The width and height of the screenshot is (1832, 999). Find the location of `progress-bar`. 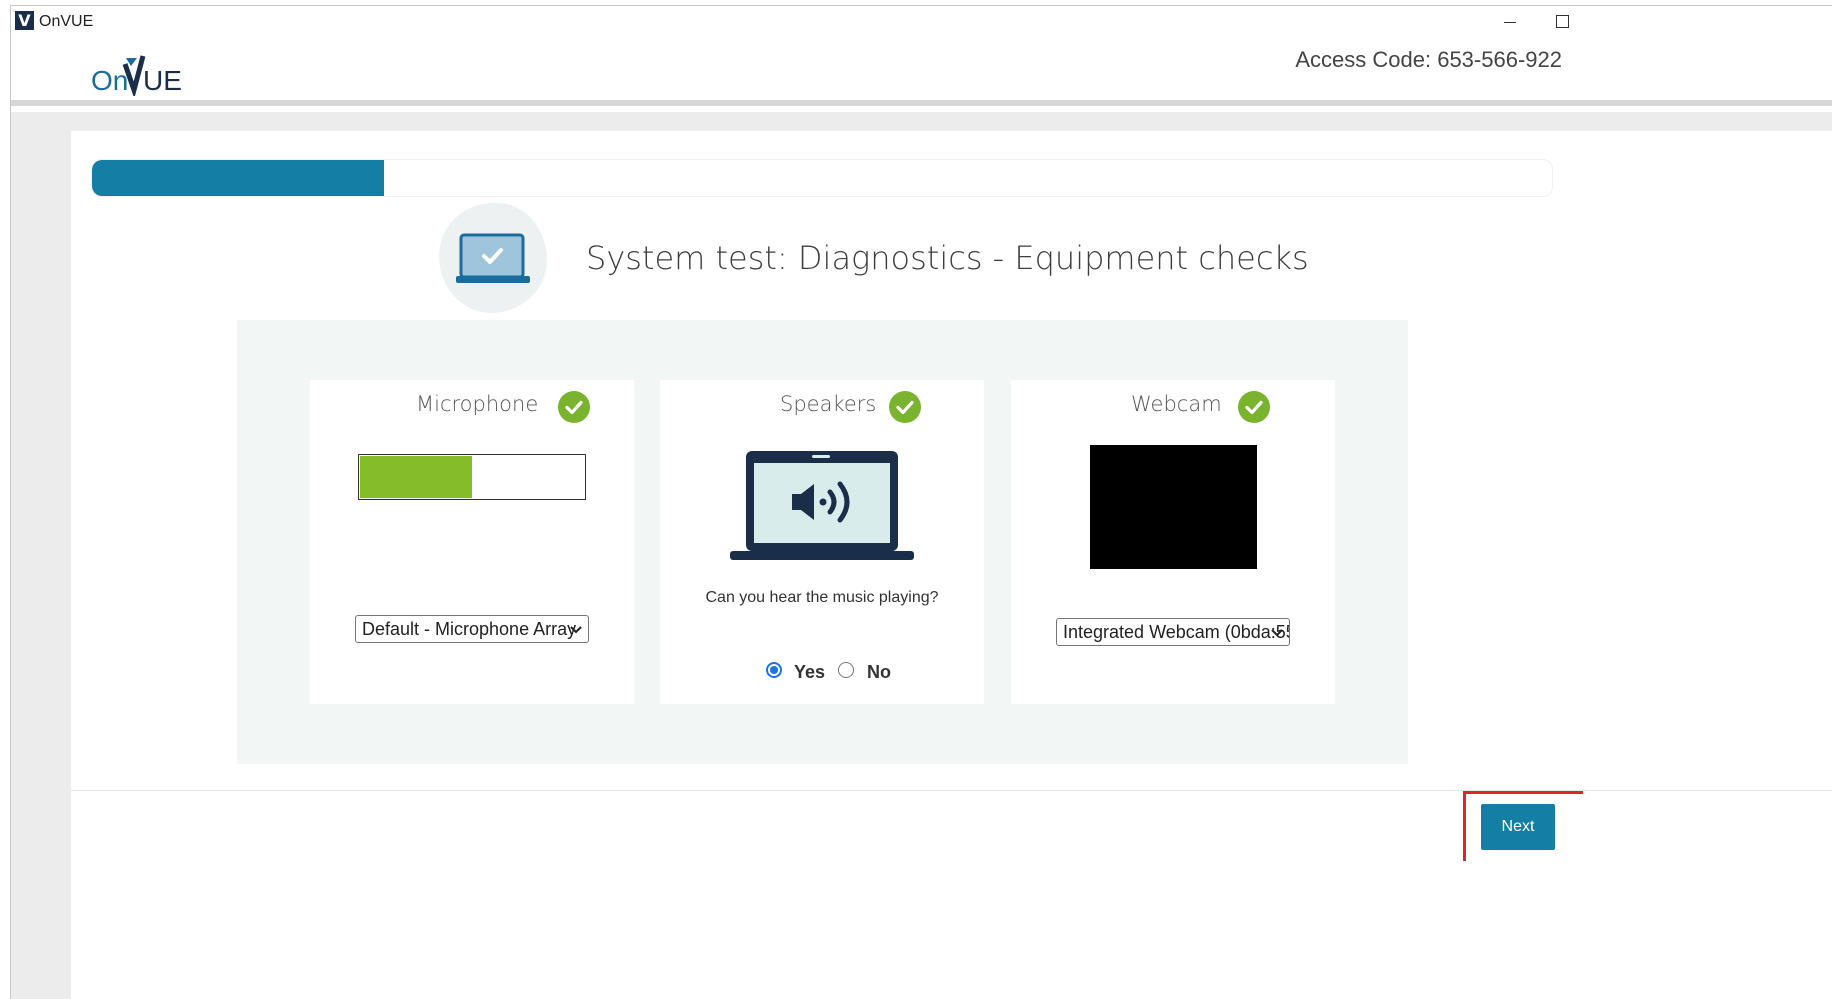

progress-bar is located at coordinates (822, 178).